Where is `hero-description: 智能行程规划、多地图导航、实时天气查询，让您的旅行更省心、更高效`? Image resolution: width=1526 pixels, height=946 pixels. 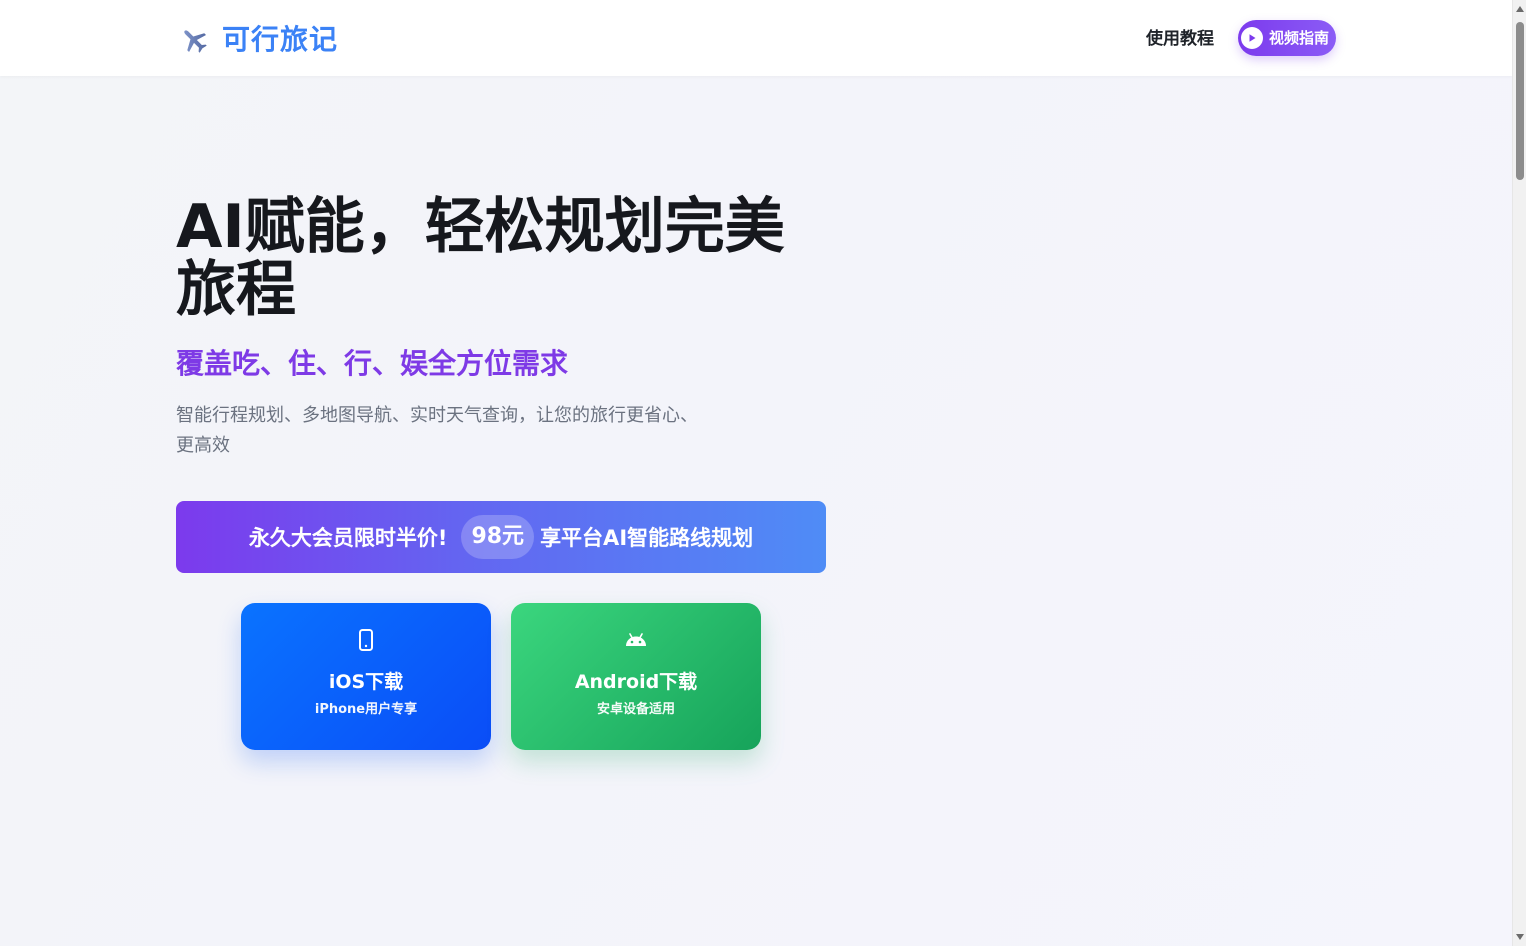 hero-description: 智能行程规划、多地图导航、实时天气查询，让您的旅行更省心、更高效 is located at coordinates (437, 430).